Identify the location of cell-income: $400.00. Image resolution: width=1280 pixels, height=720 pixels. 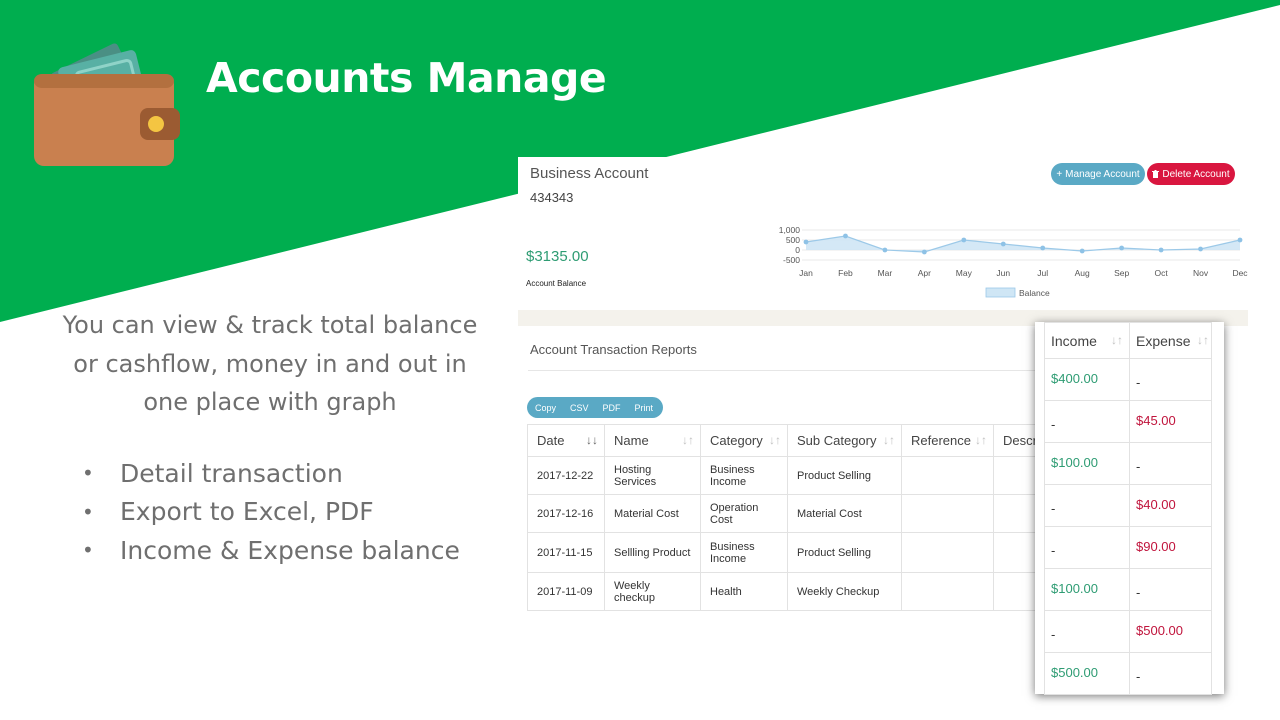
(1087, 379).